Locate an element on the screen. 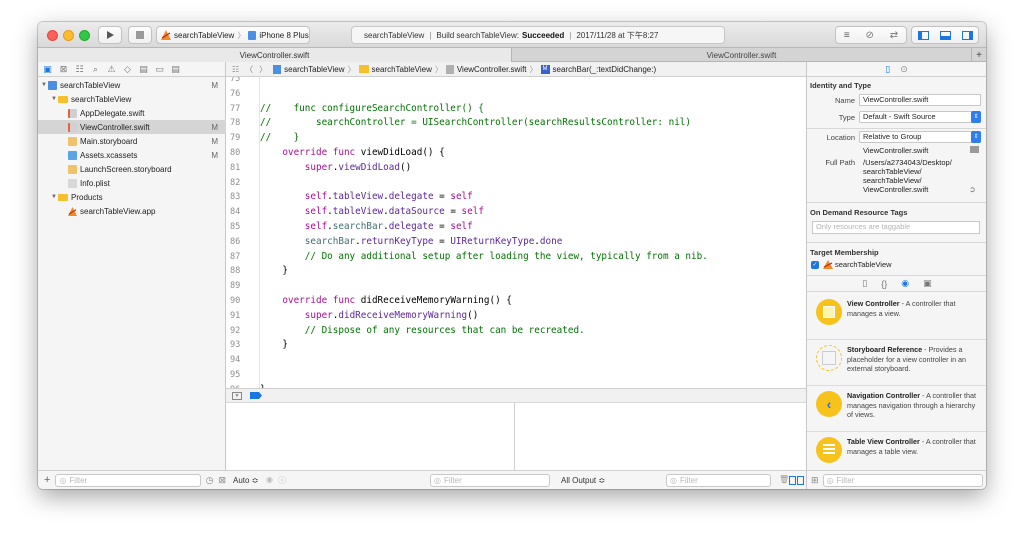  tab-viewcontroller-1: ViewController.swift is located at coordinates (275, 55).